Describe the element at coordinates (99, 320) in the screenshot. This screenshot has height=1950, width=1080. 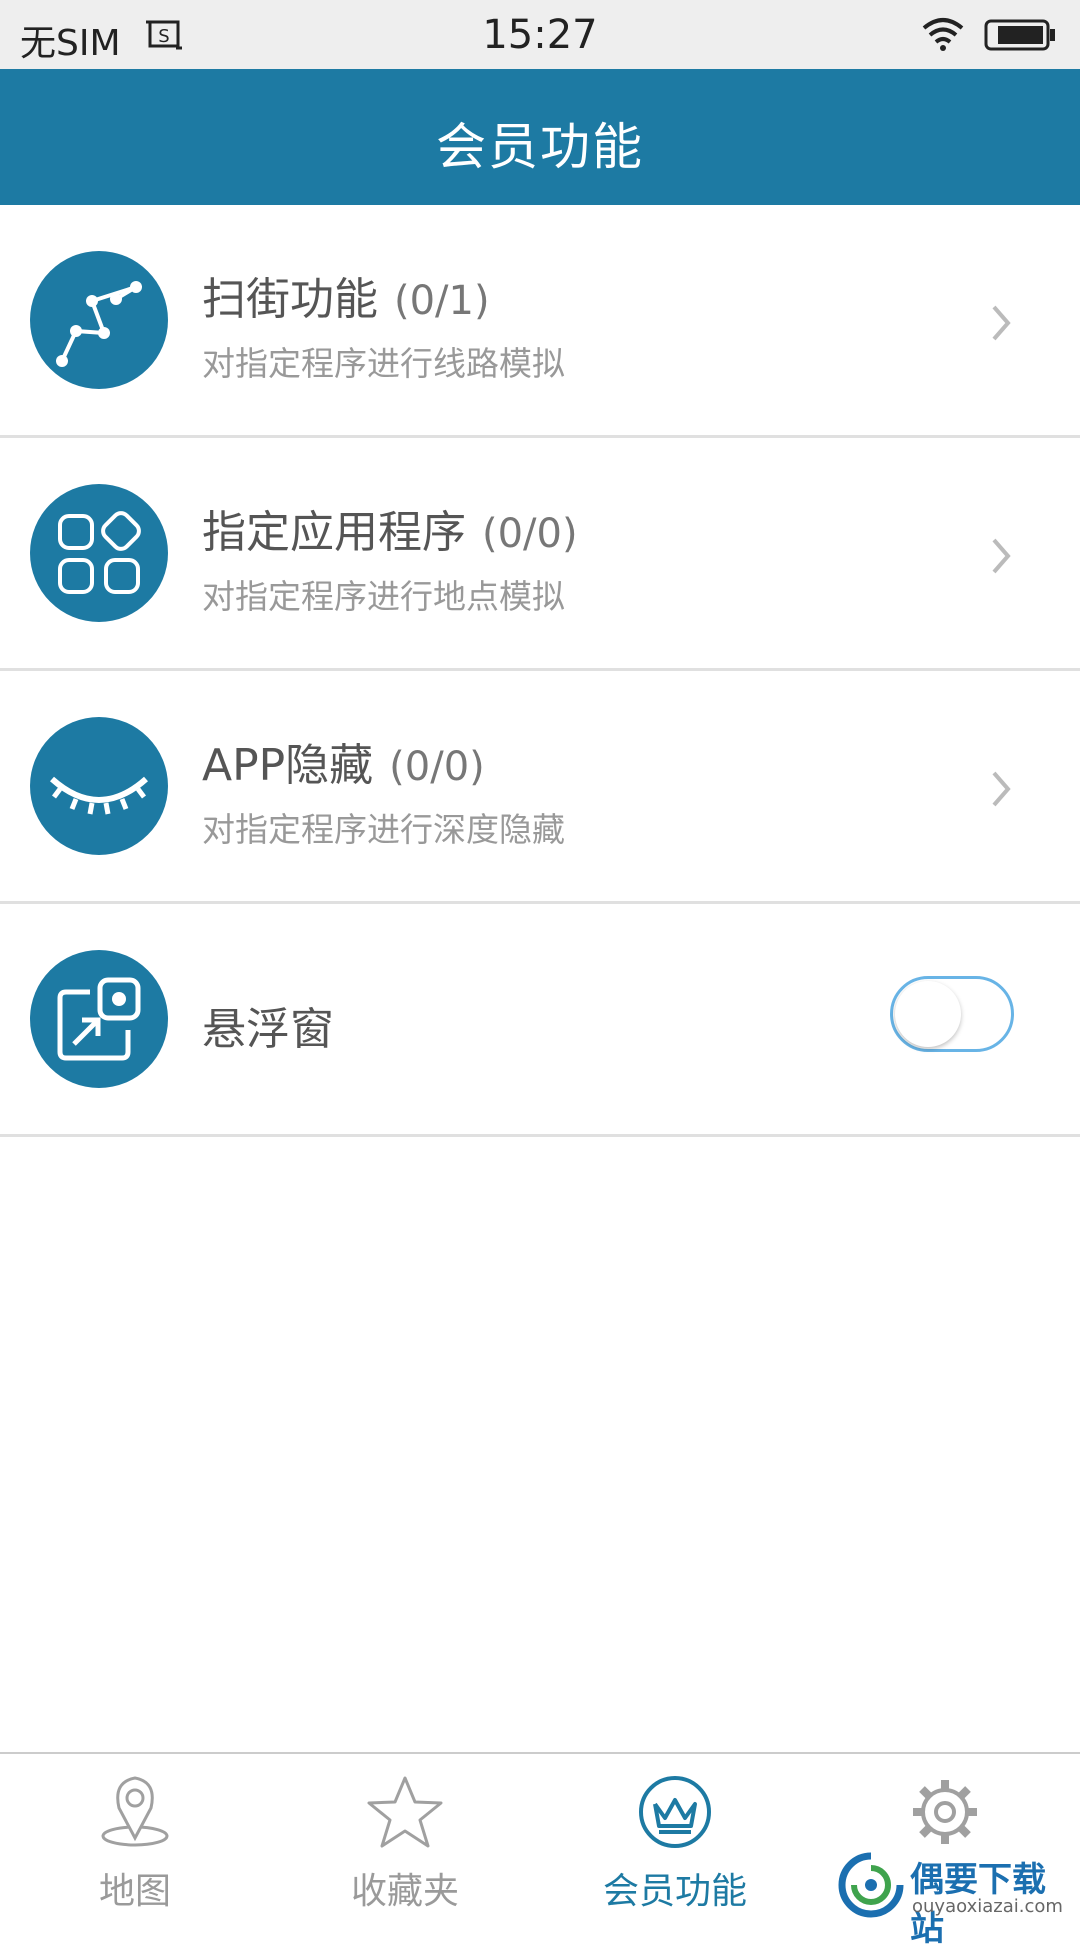
I see `route-icon` at that location.